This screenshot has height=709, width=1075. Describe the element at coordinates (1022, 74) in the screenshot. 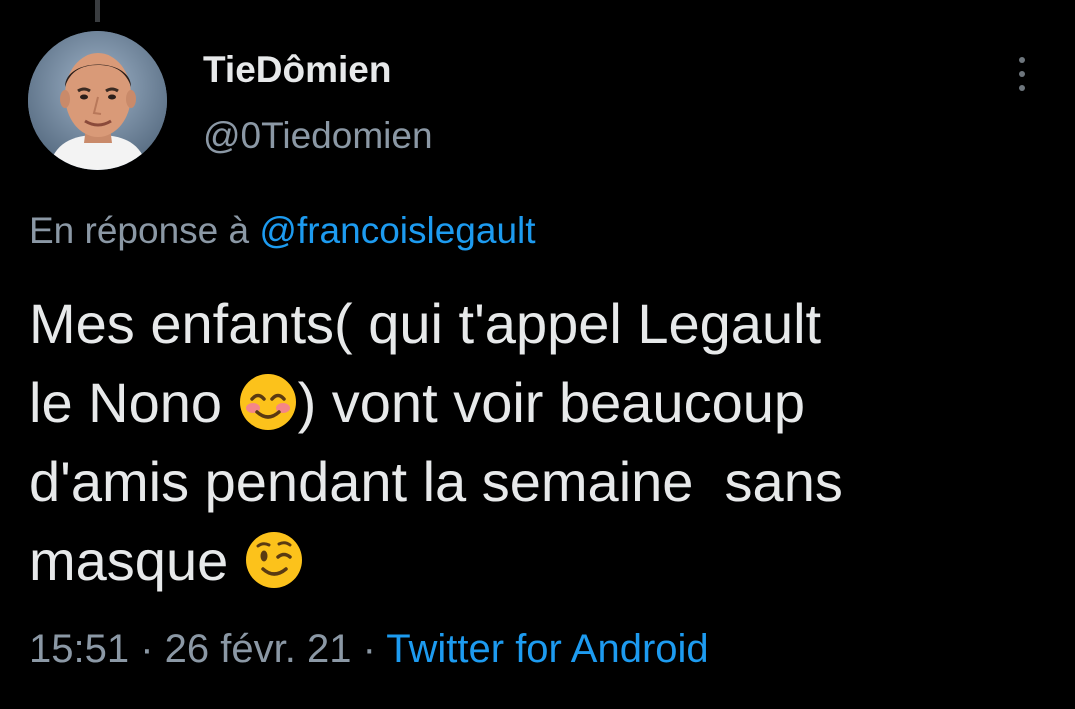

I see `more-options-button` at that location.